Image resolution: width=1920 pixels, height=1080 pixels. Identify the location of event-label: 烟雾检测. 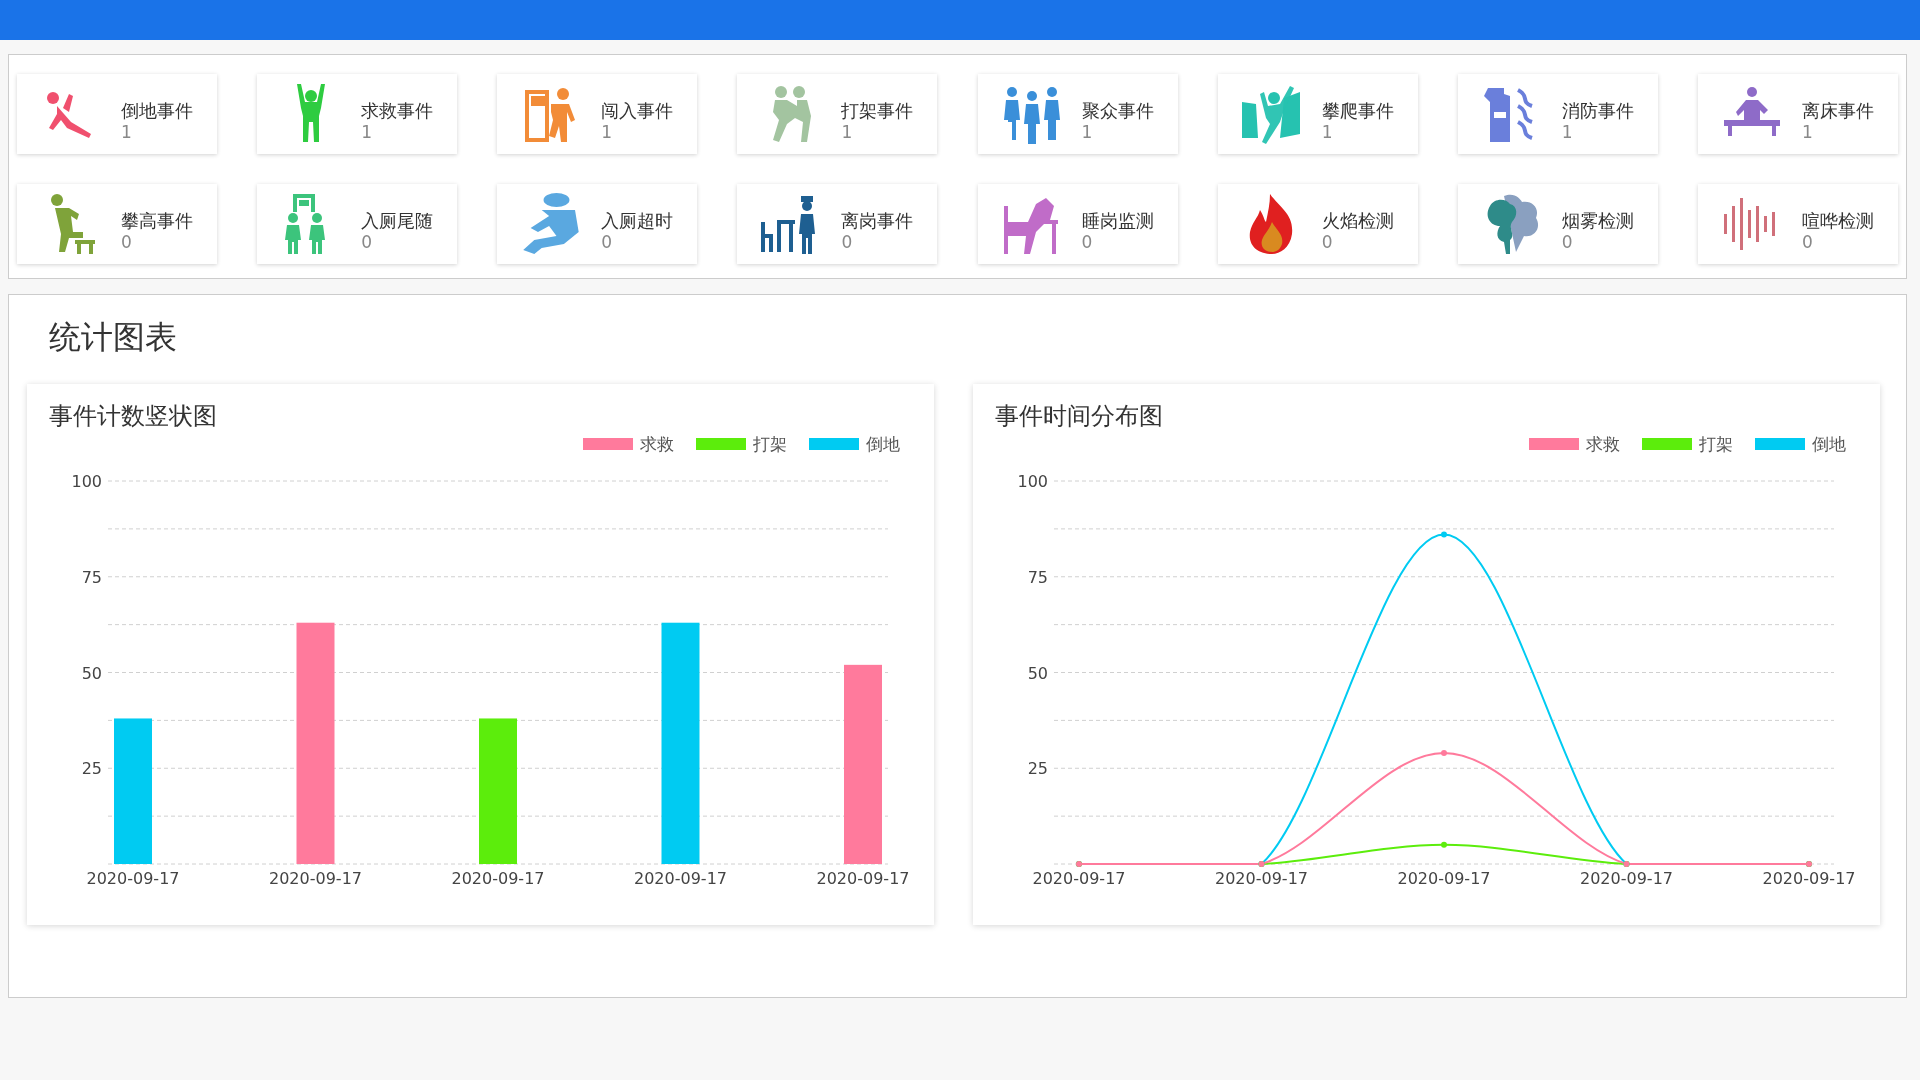
(1597, 220).